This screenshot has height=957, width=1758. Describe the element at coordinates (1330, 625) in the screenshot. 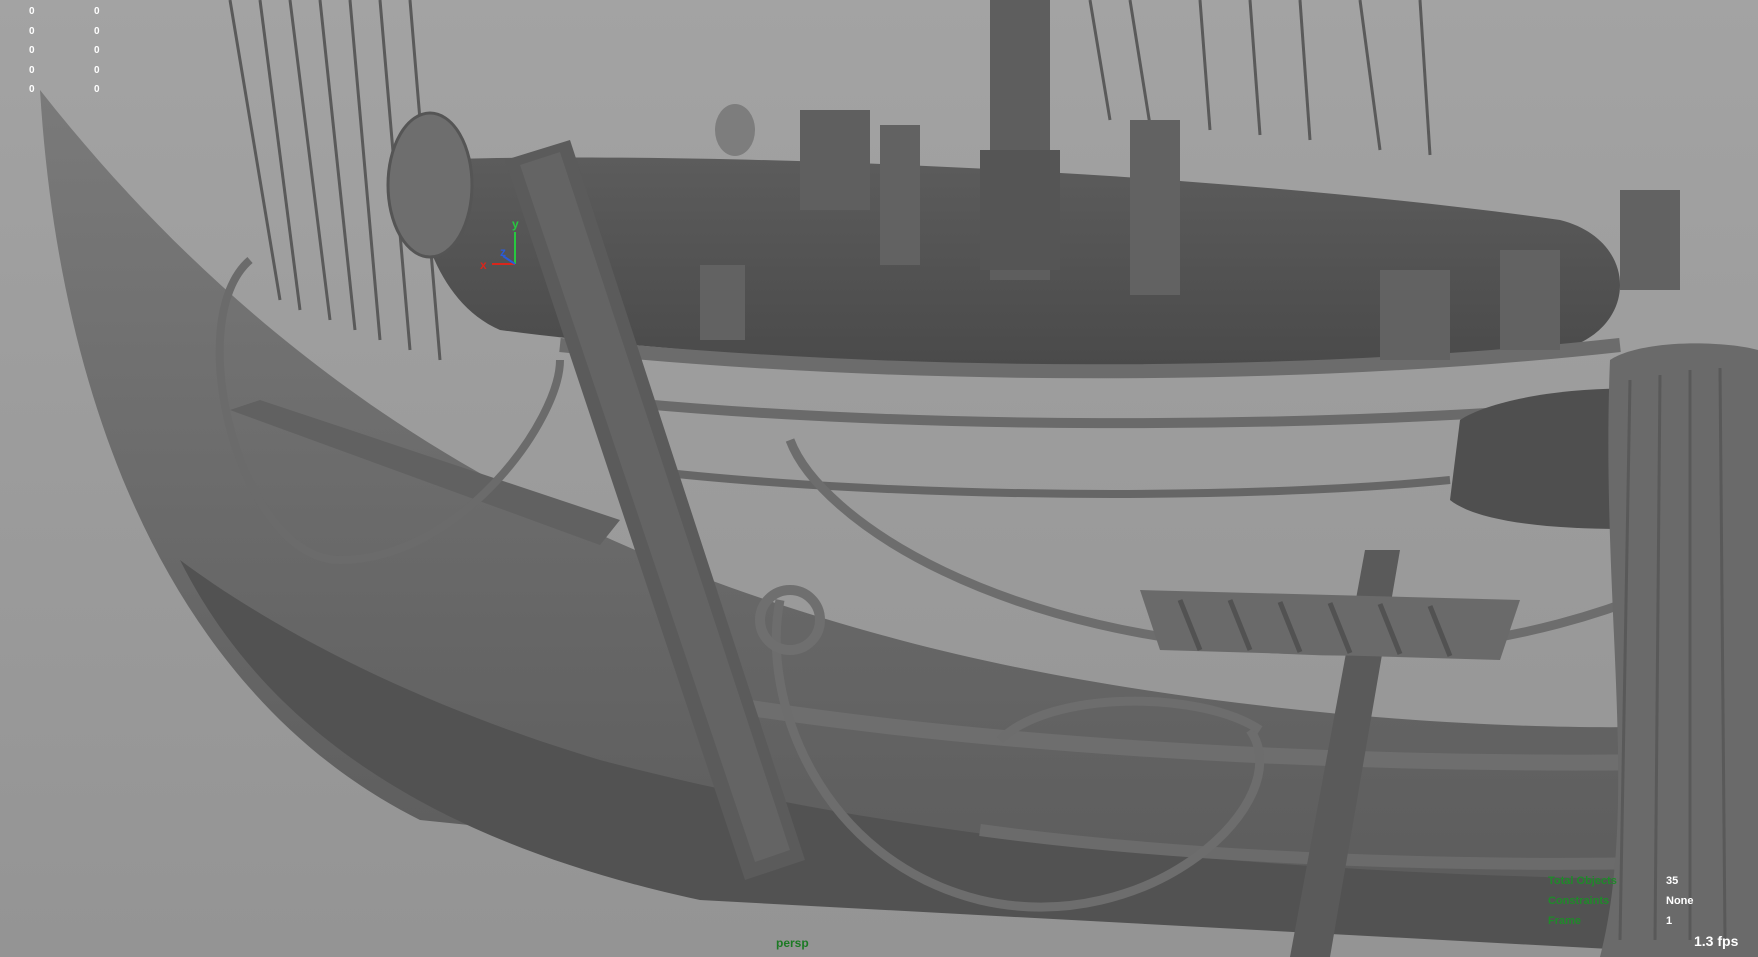

I see `grating` at that location.